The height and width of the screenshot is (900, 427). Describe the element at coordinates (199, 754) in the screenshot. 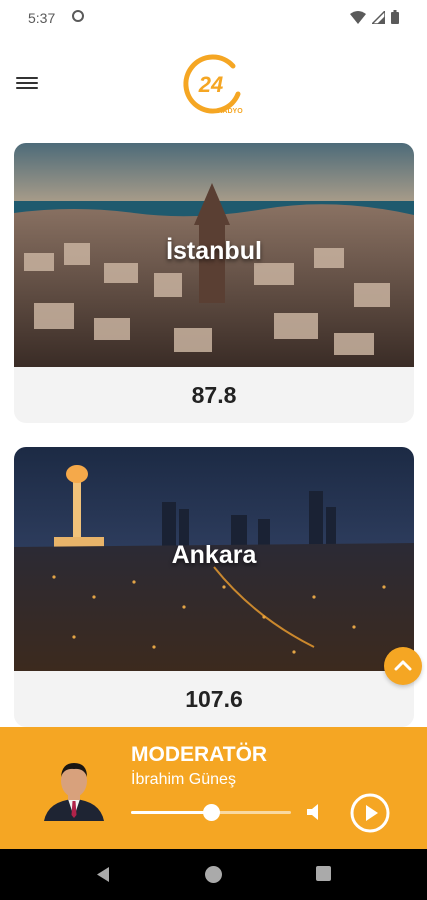

I see `moderator-role: MODERATÖR` at that location.